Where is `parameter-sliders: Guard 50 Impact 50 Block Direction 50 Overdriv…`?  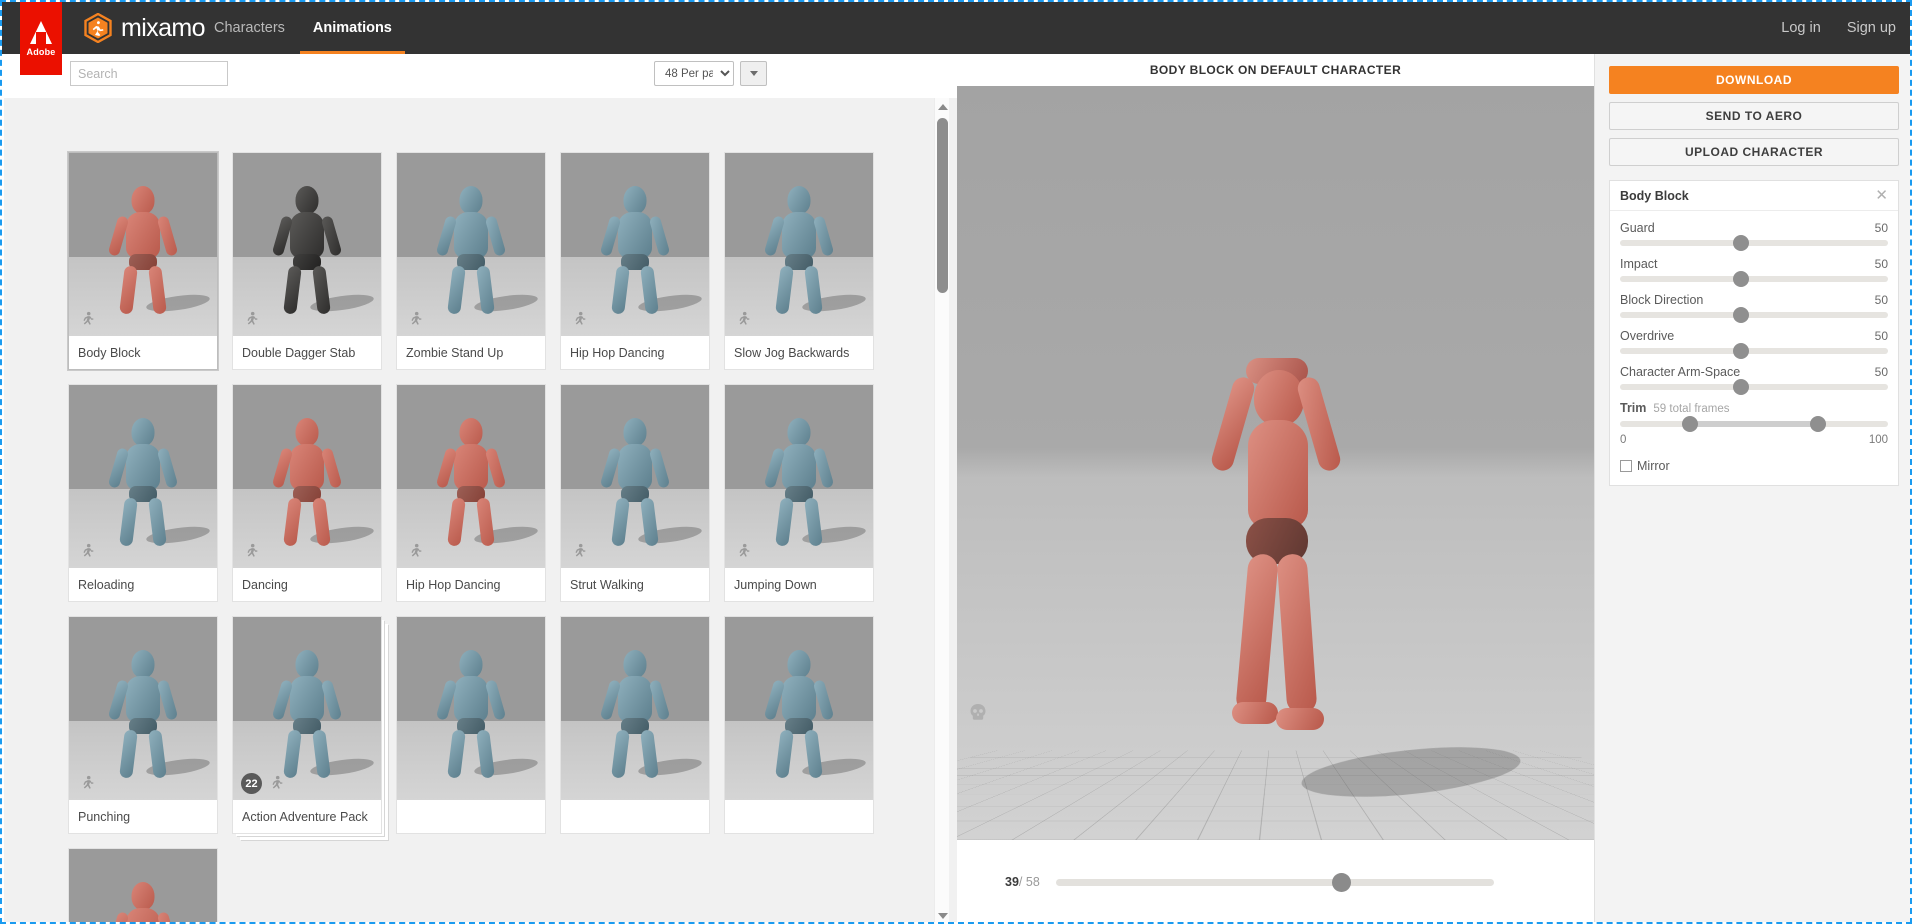 parameter-sliders: Guard 50 Impact 50 Block Direction 50 Overdriv… is located at coordinates (1754, 308).